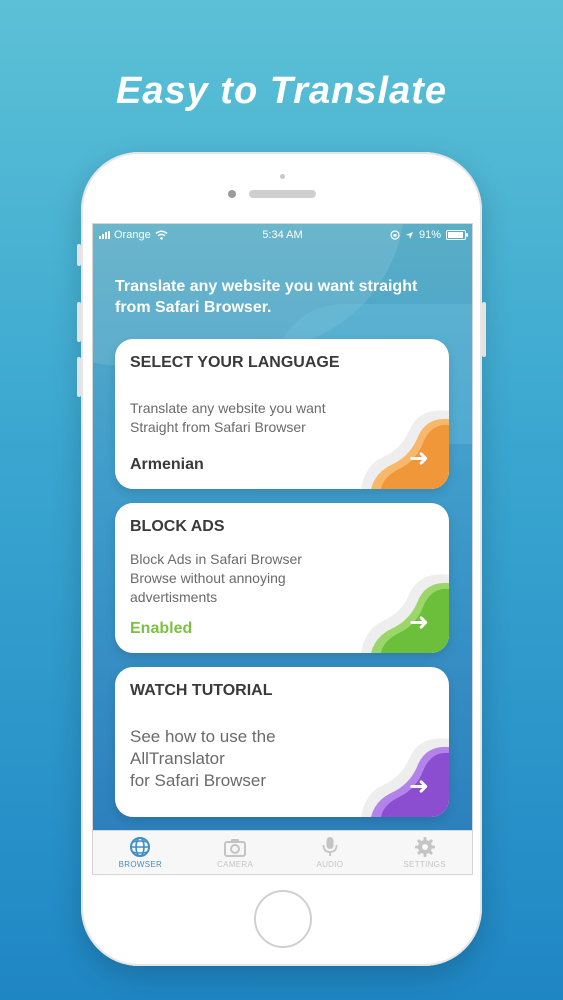  Describe the element at coordinates (79, 377) in the screenshot. I see `volume-down-button` at that location.